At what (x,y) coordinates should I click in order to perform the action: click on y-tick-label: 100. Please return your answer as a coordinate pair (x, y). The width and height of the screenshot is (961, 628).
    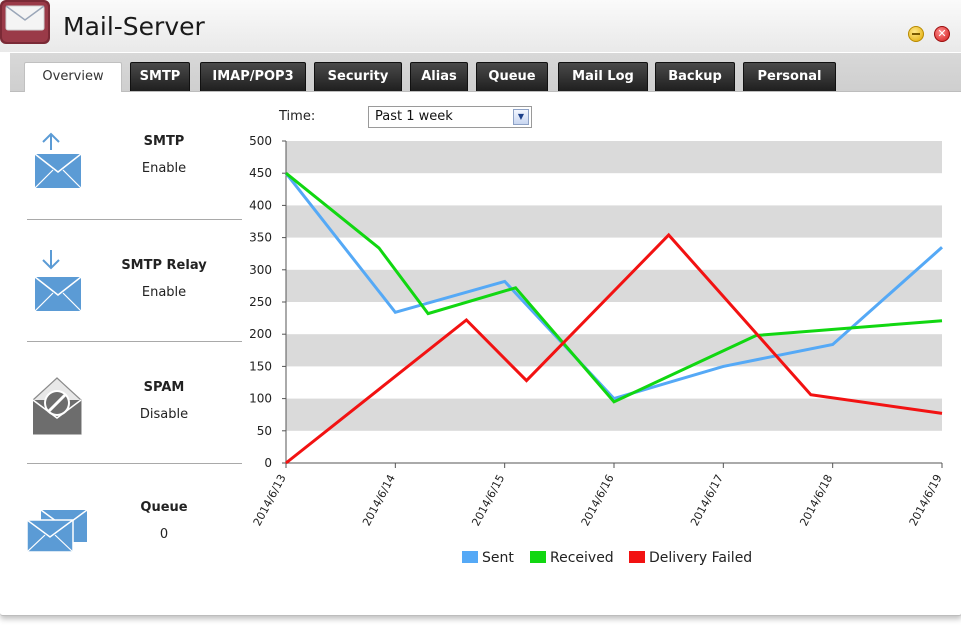
    Looking at the image, I should click on (260, 399).